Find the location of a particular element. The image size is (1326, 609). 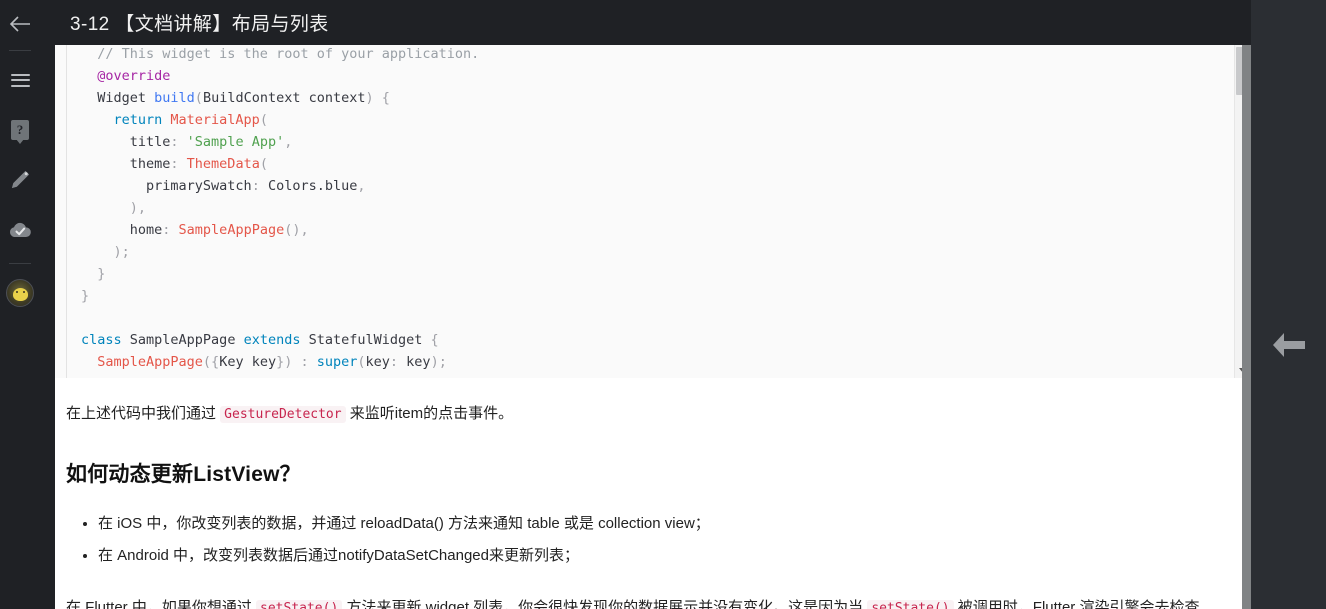

avatar-face-icon is located at coordinates (20, 294).